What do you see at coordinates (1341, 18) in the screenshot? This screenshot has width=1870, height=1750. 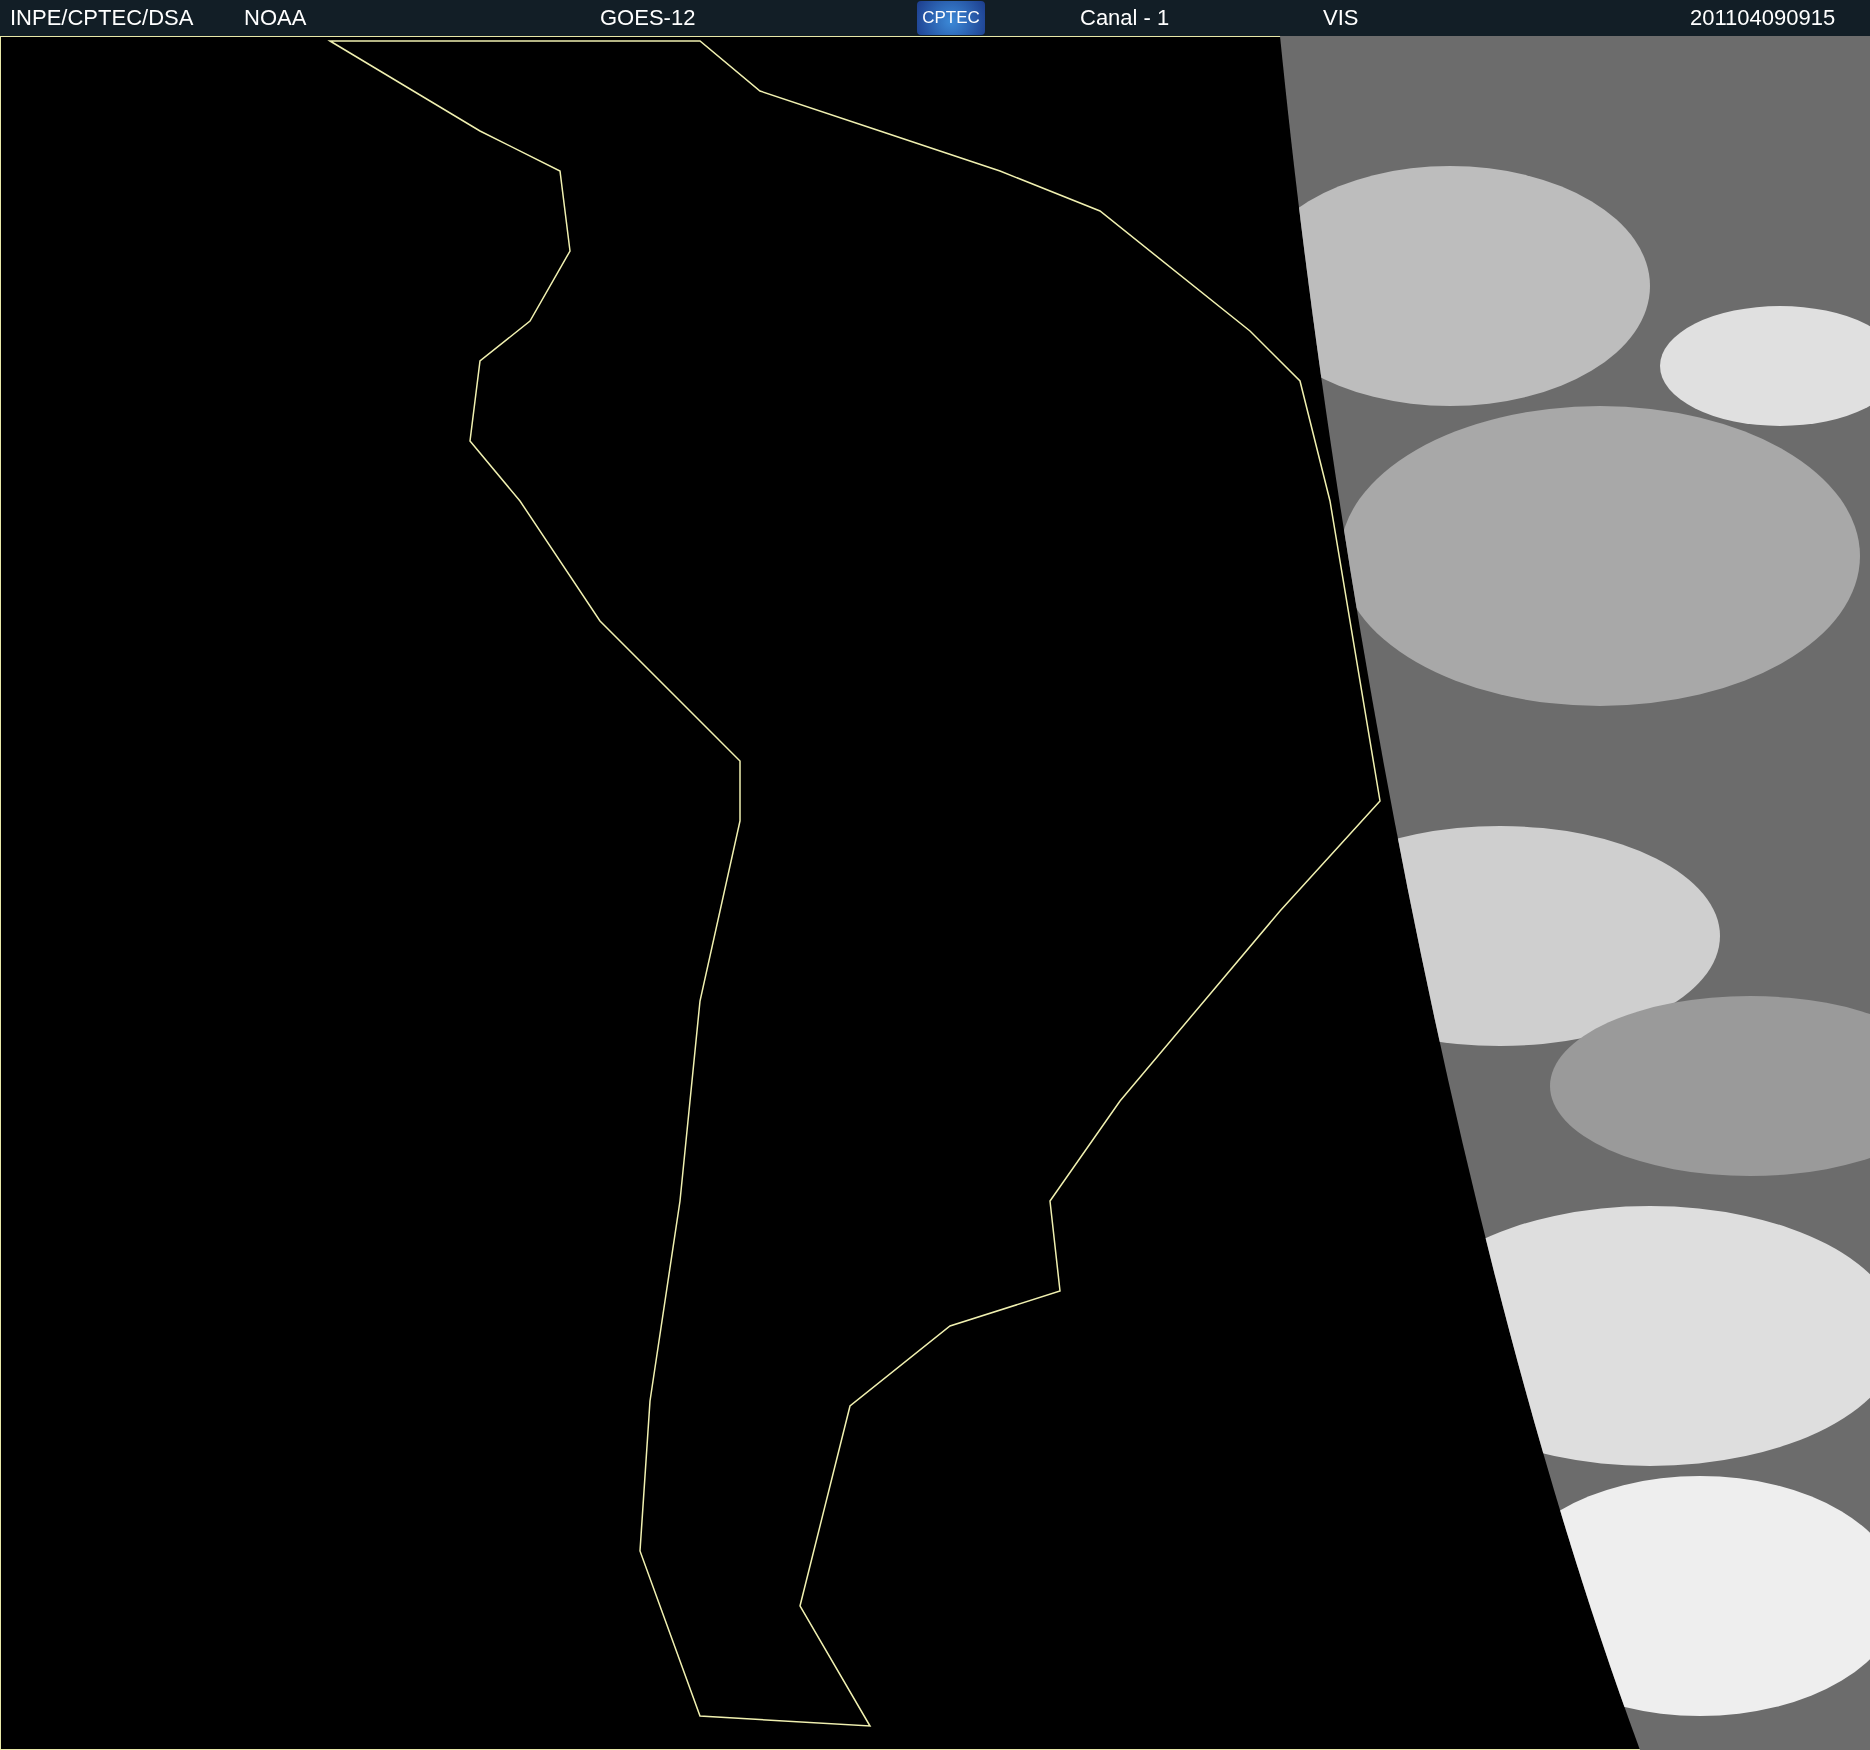 I see `header-label: VIS` at bounding box center [1341, 18].